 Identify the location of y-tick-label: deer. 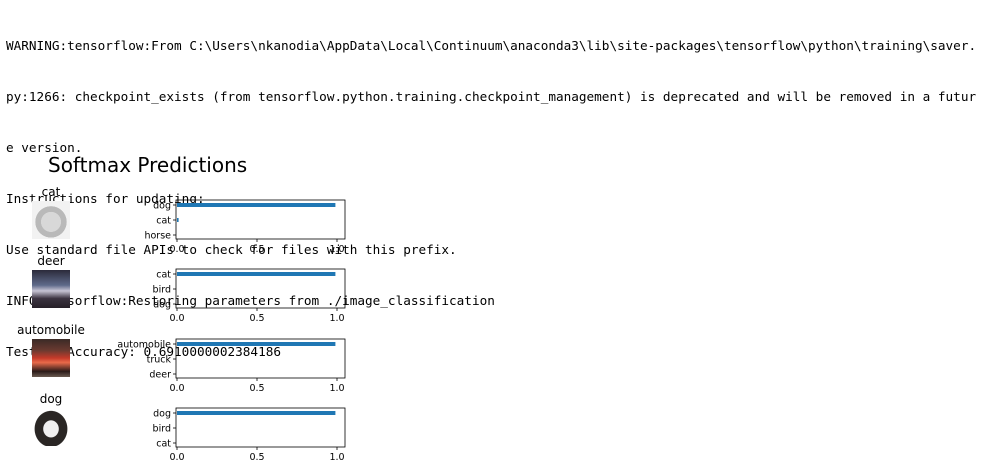
(160, 375).